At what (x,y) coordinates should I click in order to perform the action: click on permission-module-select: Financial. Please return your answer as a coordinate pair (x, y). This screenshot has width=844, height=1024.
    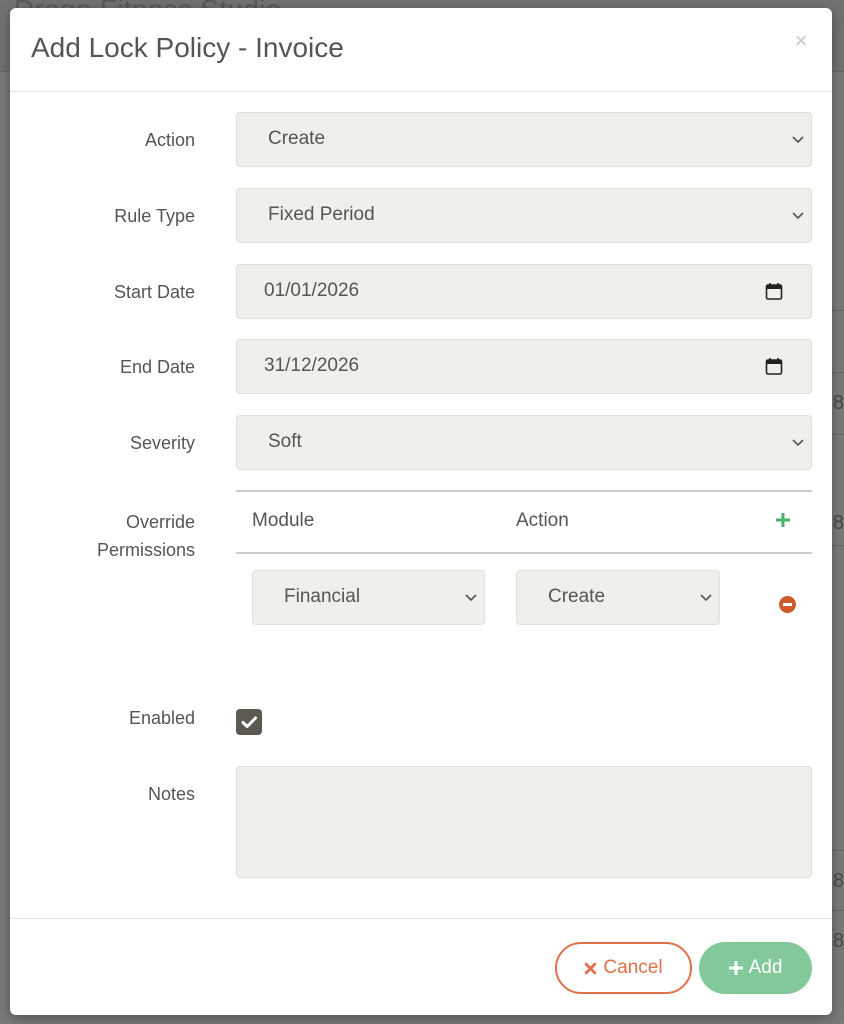
    Looking at the image, I should click on (368, 597).